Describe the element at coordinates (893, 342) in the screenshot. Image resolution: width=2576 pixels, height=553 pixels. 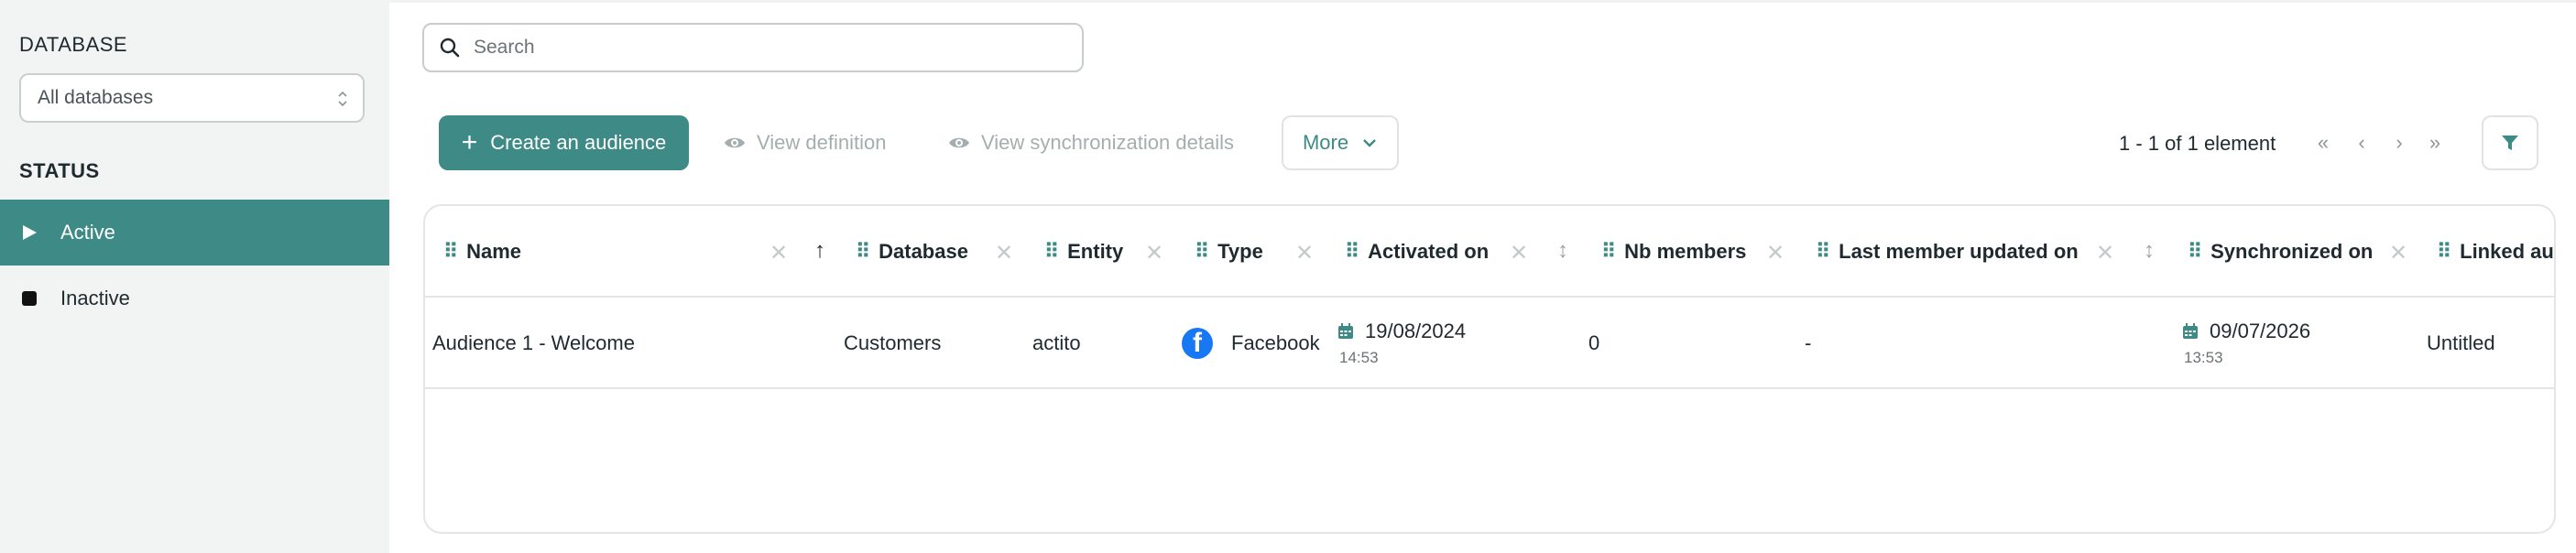
I see `cell-database: Customers` at that location.